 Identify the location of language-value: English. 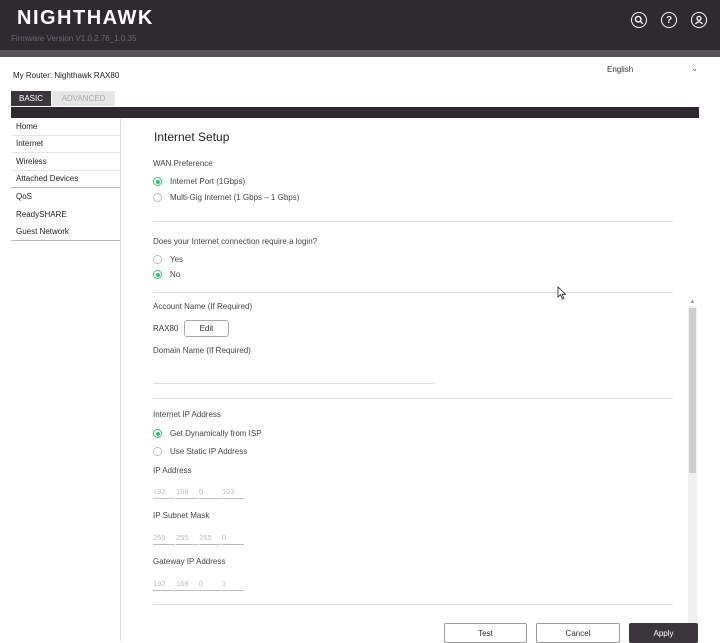
(620, 69).